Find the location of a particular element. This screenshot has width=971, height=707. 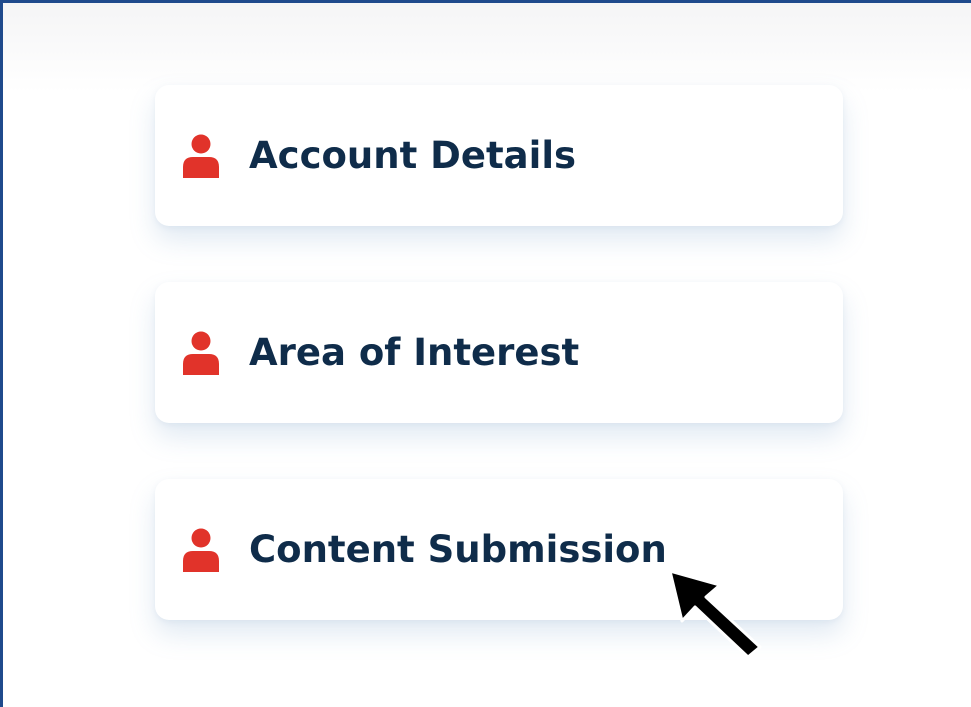

menu-item-label: Area of Interest is located at coordinates (414, 352).